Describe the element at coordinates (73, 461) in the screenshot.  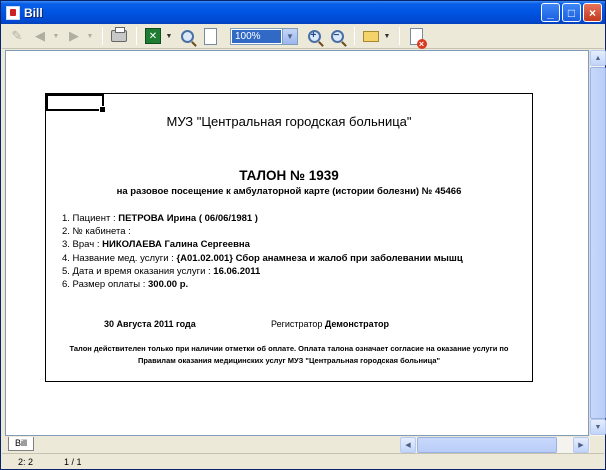
I see `status-page-count: 1 / 1` at that location.